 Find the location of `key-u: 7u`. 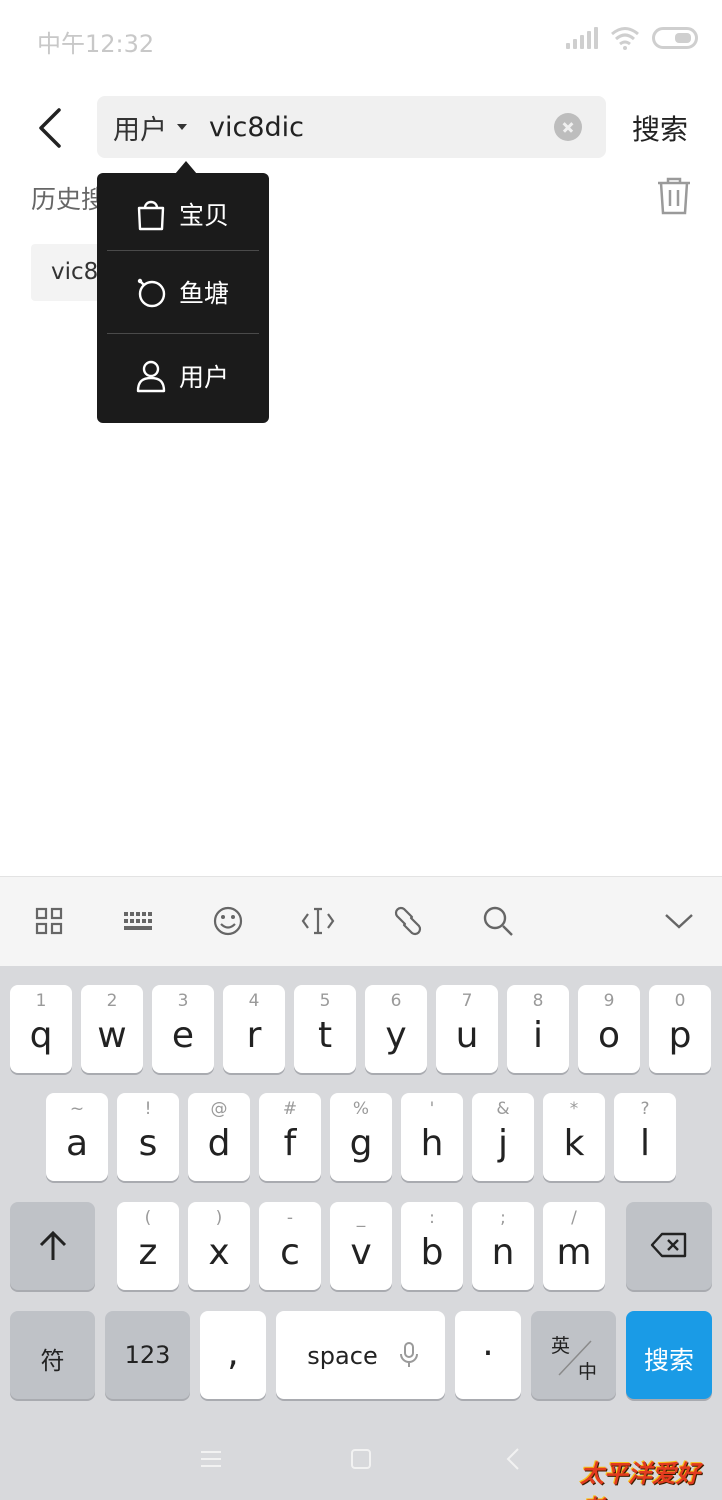

key-u: 7u is located at coordinates (467, 1029).